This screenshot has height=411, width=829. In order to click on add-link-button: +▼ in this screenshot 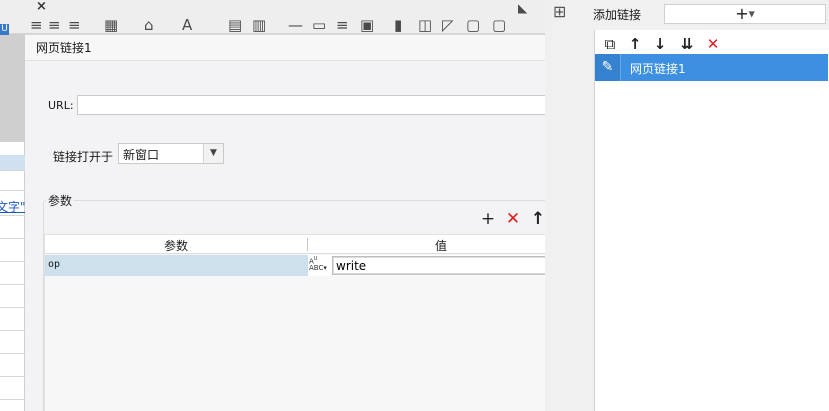, I will do `click(745, 14)`.